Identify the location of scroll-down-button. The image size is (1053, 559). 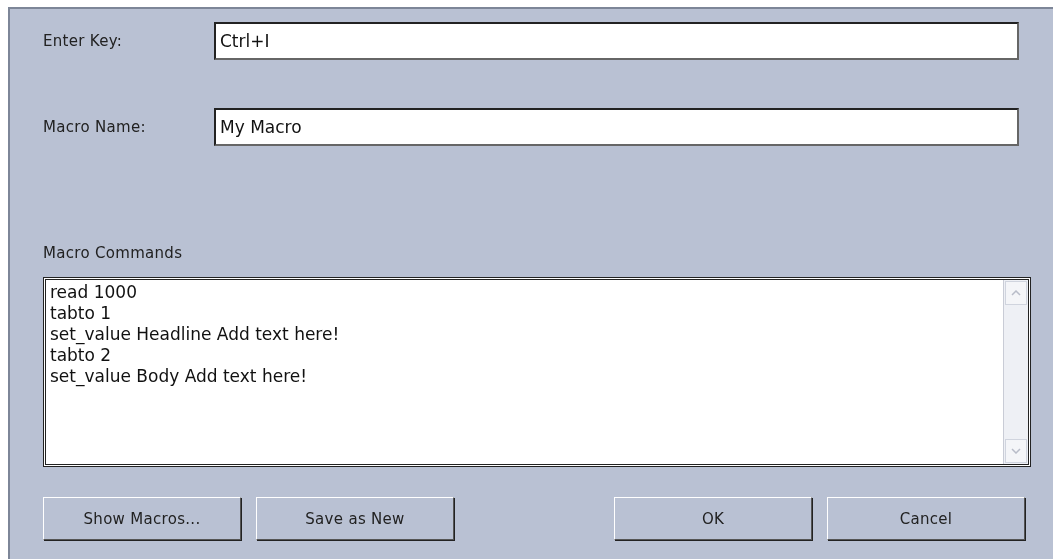
(1016, 451).